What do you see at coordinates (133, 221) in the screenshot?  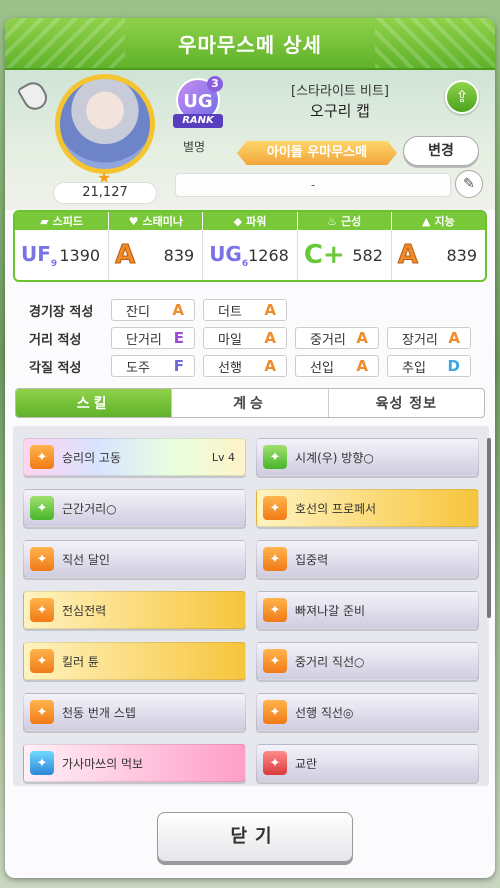 I see `heart-icon: ♥` at bounding box center [133, 221].